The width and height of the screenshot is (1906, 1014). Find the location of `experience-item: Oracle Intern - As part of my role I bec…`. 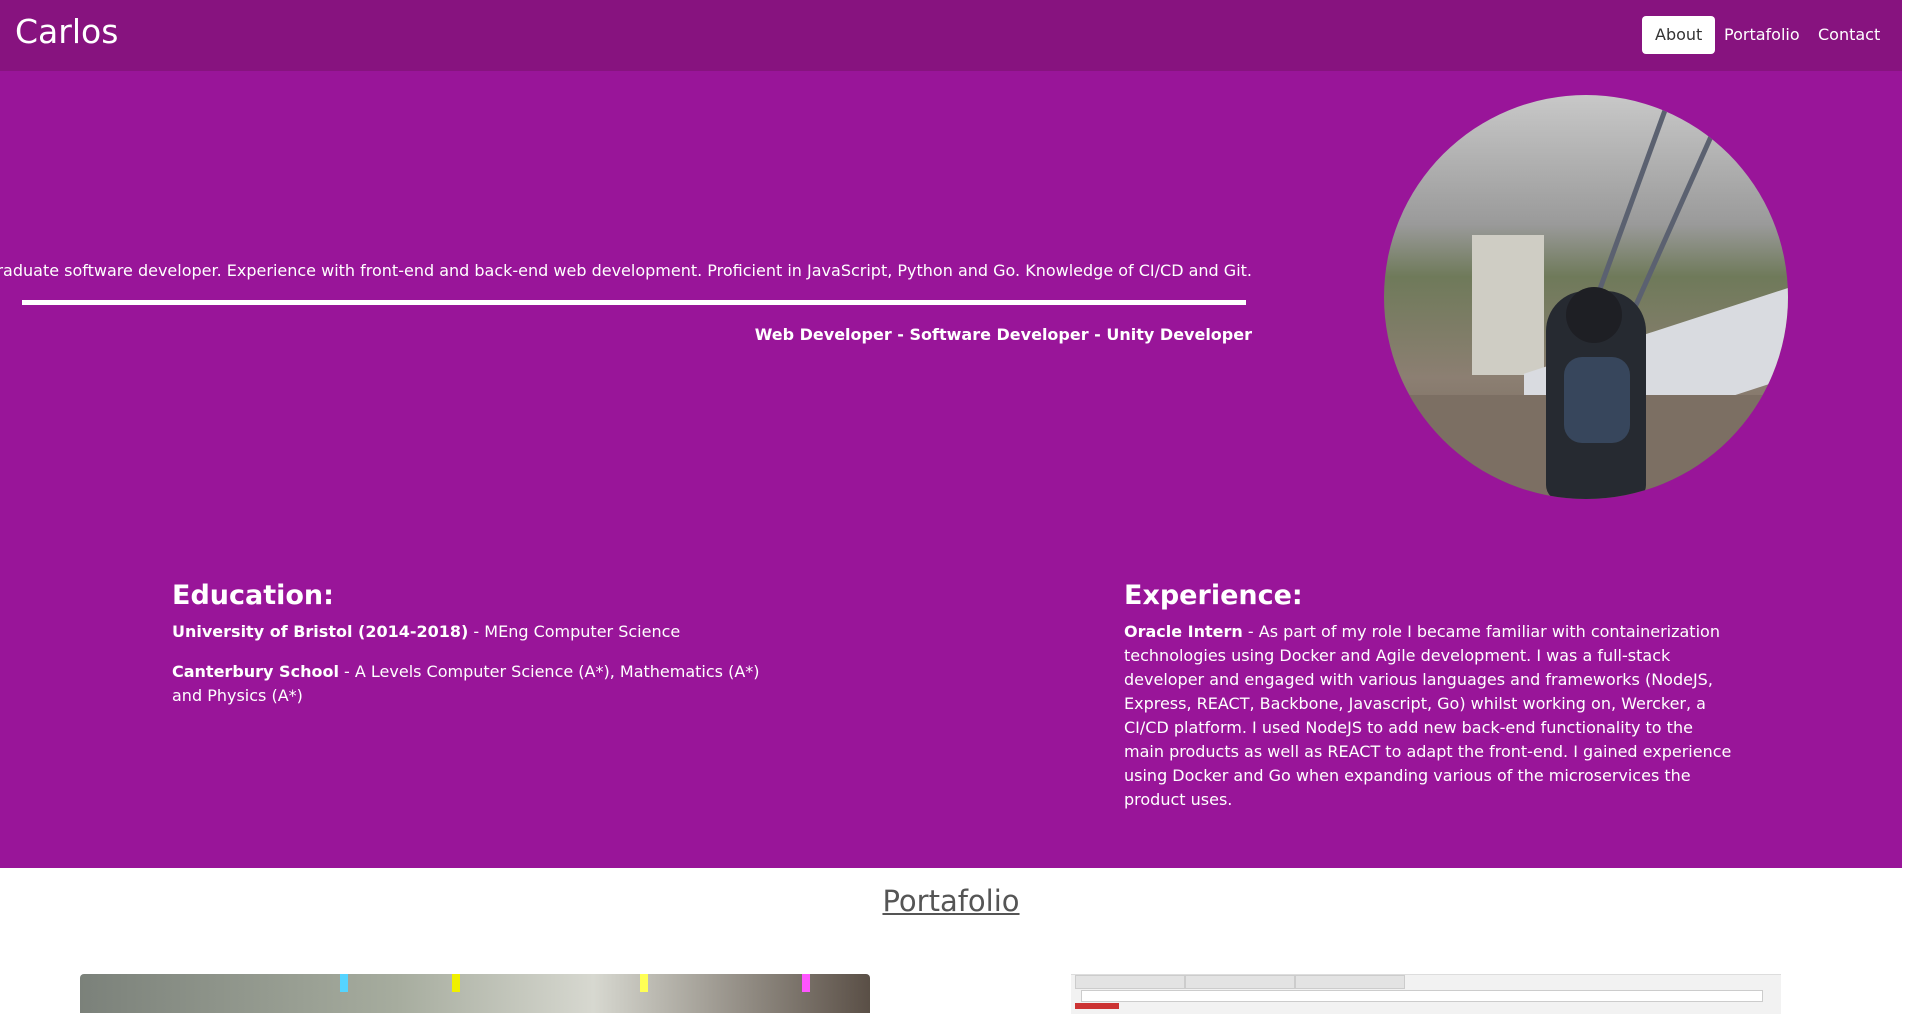

experience-item: Oracle Intern - As part of my role I bec… is located at coordinates (1429, 716).